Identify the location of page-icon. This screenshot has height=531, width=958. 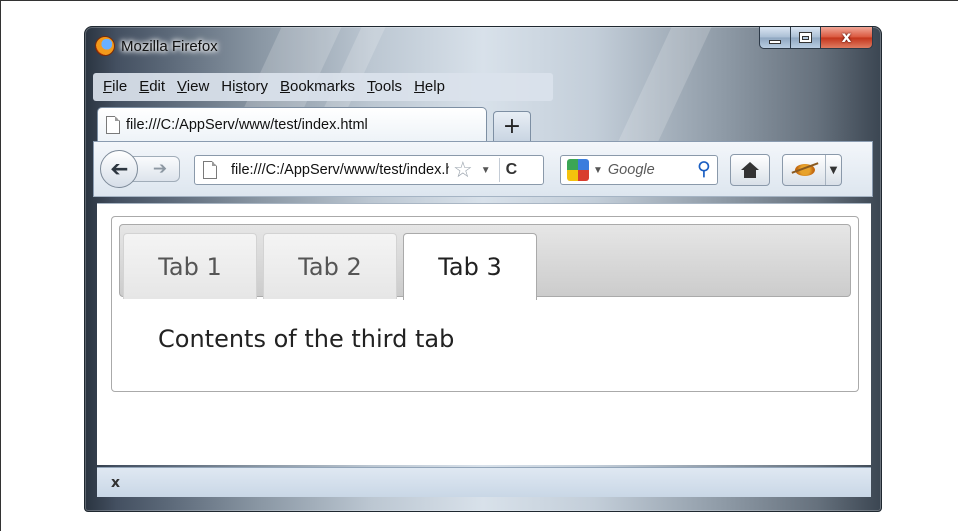
(113, 124).